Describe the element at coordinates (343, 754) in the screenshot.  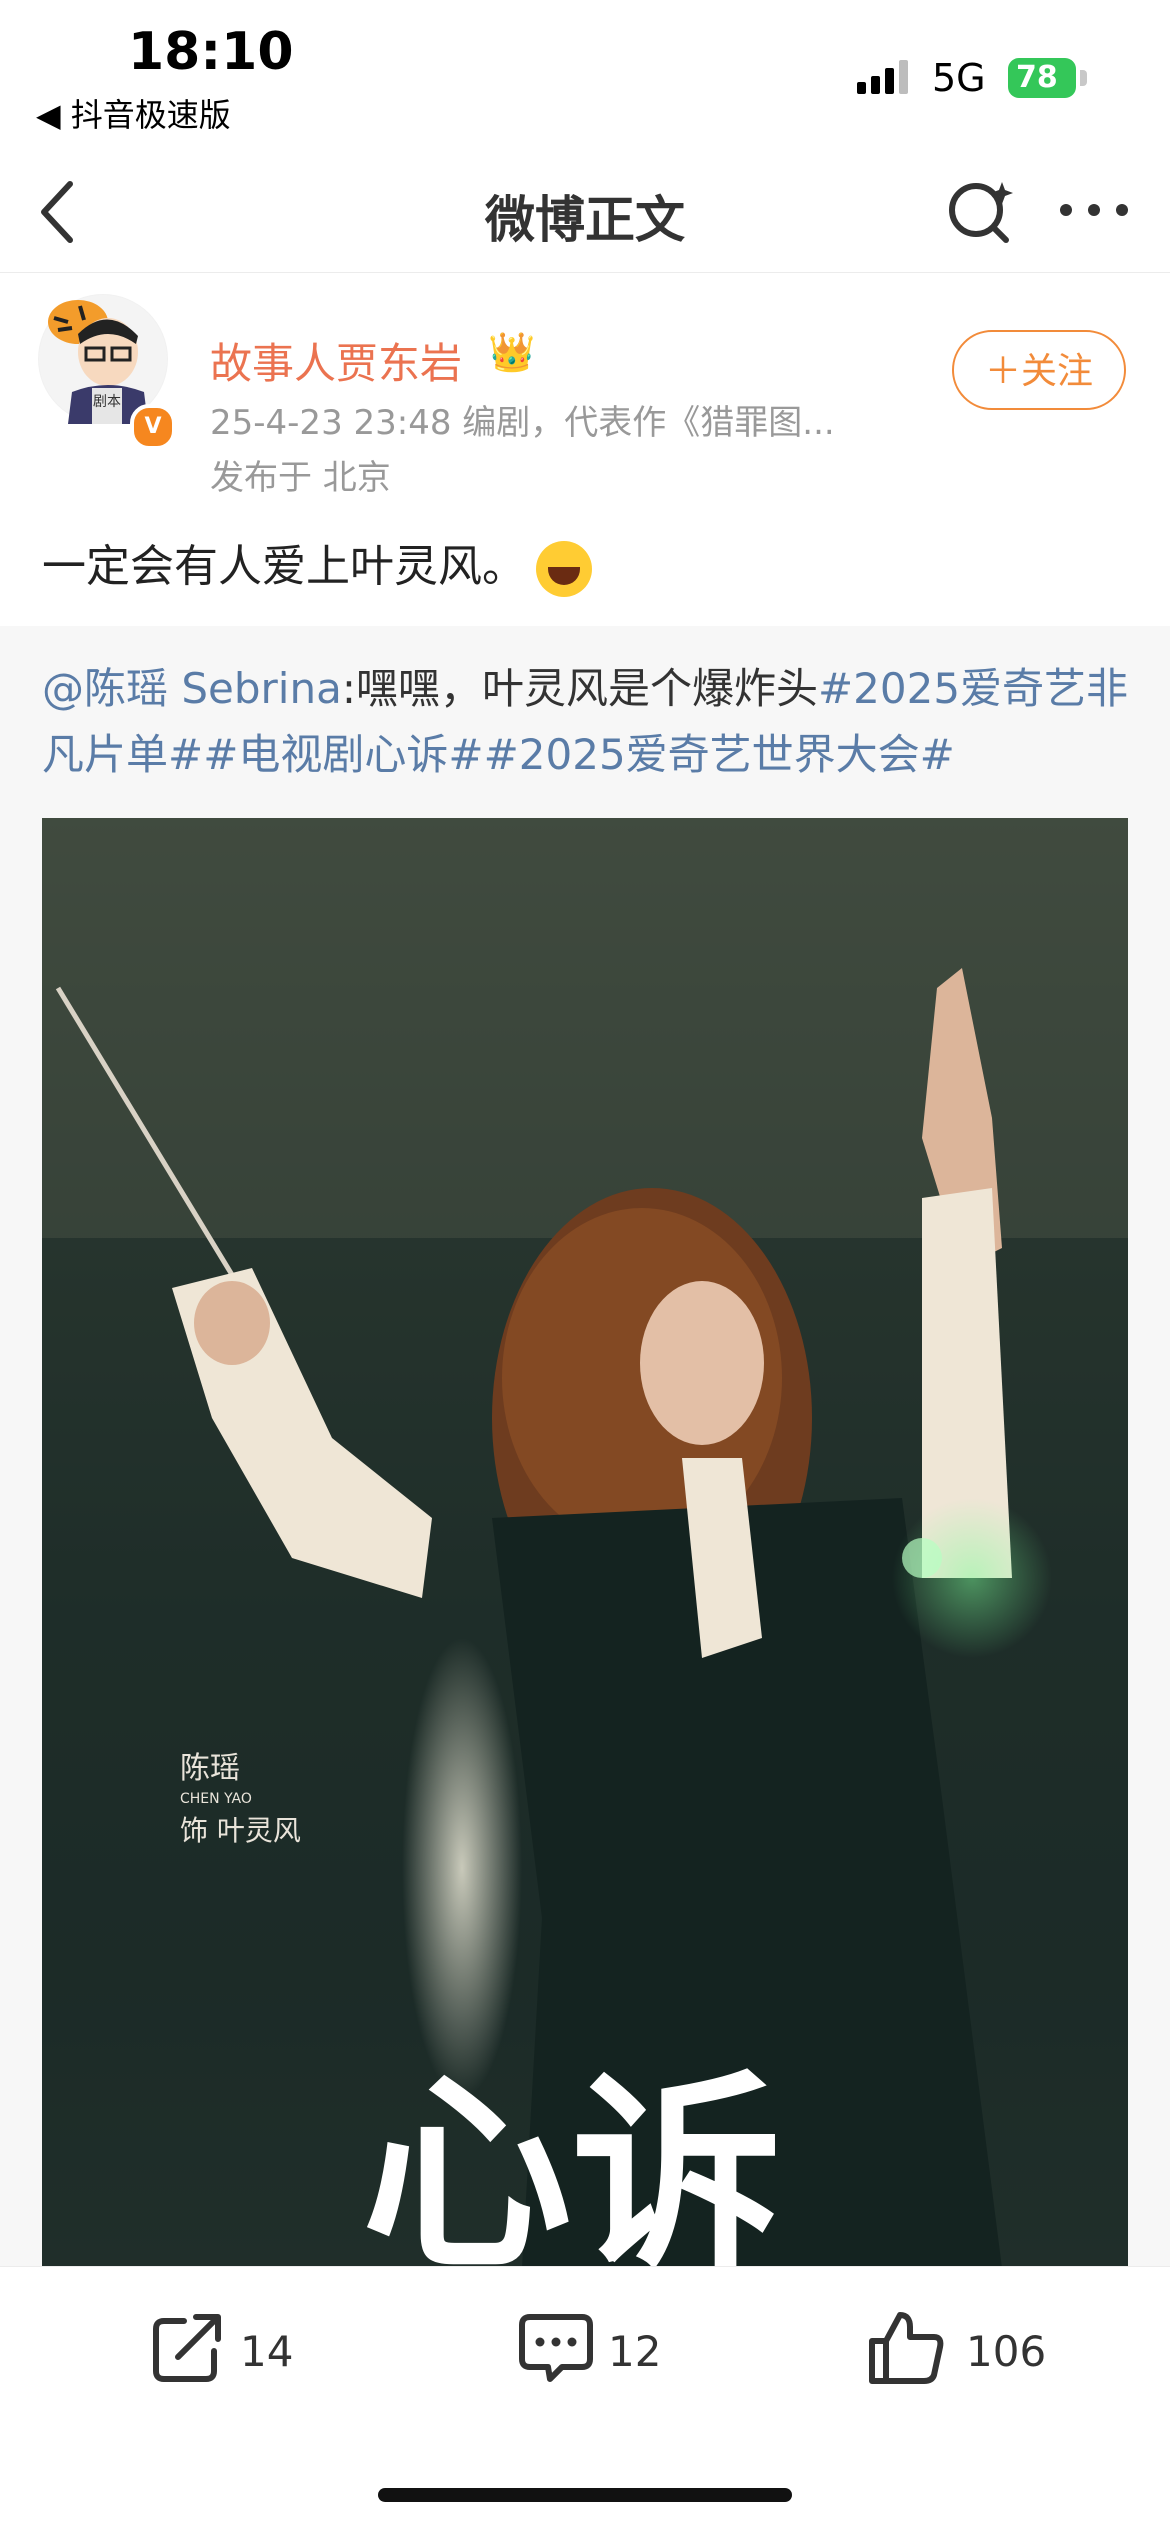
I see `hashtag-link: #电视剧心诉#` at that location.